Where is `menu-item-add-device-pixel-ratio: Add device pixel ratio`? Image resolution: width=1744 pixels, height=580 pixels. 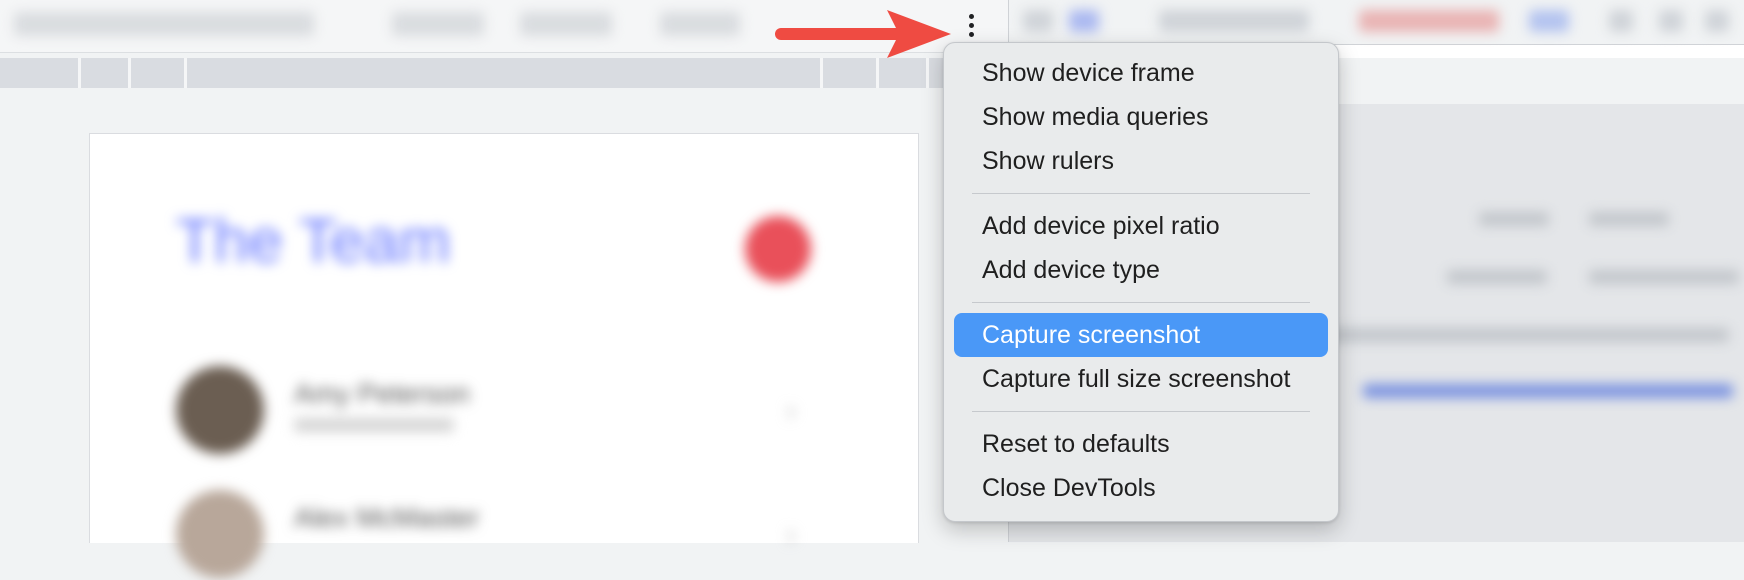 menu-item-add-device-pixel-ratio: Add device pixel ratio is located at coordinates (1141, 226).